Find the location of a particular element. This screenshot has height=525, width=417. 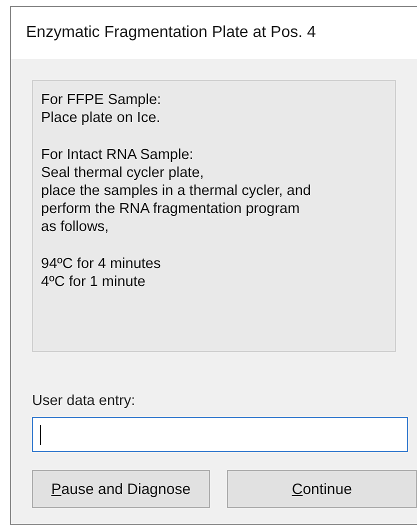

continue-button: Continue is located at coordinates (321, 489).